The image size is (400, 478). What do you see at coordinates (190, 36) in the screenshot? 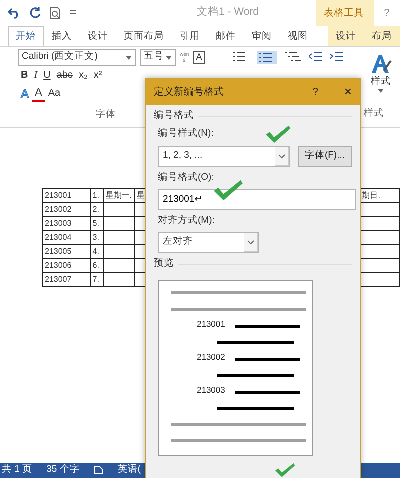
I see `ribbon-tab: 引用` at bounding box center [190, 36].